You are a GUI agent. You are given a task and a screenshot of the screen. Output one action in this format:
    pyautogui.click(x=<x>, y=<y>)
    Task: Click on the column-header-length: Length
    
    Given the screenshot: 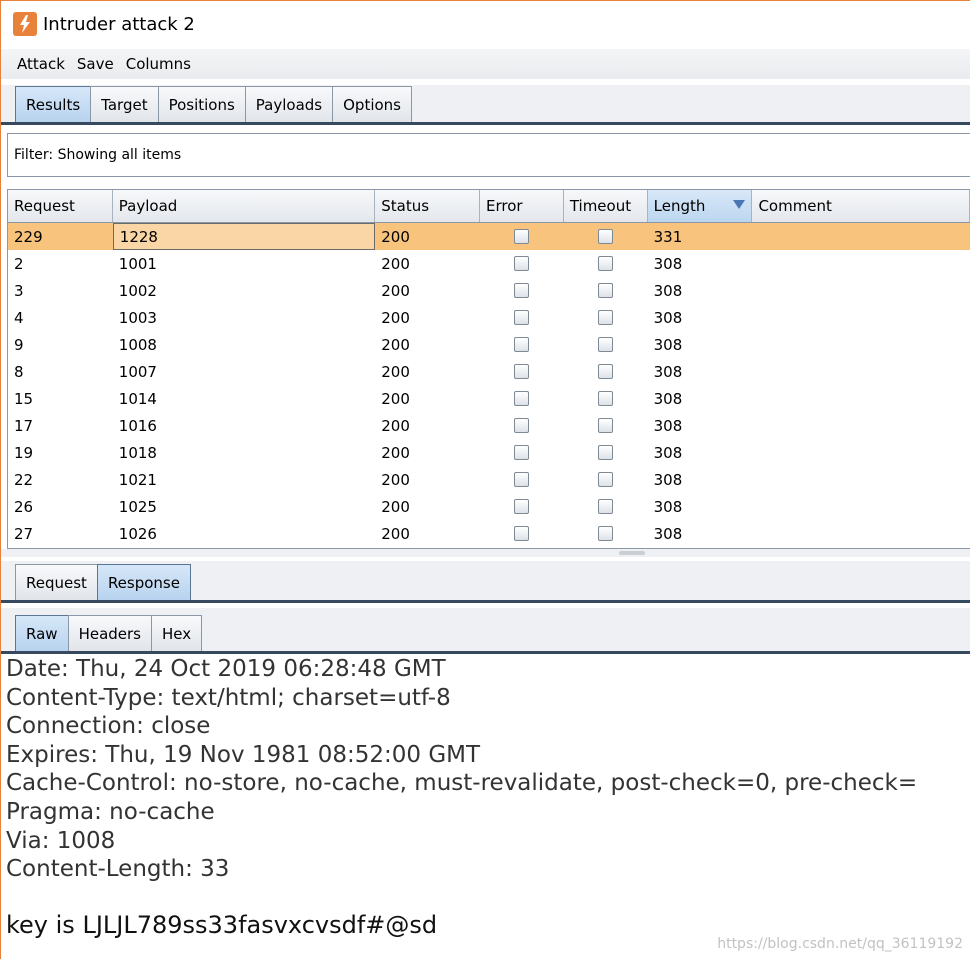 What is the action you would take?
    pyautogui.click(x=700, y=206)
    